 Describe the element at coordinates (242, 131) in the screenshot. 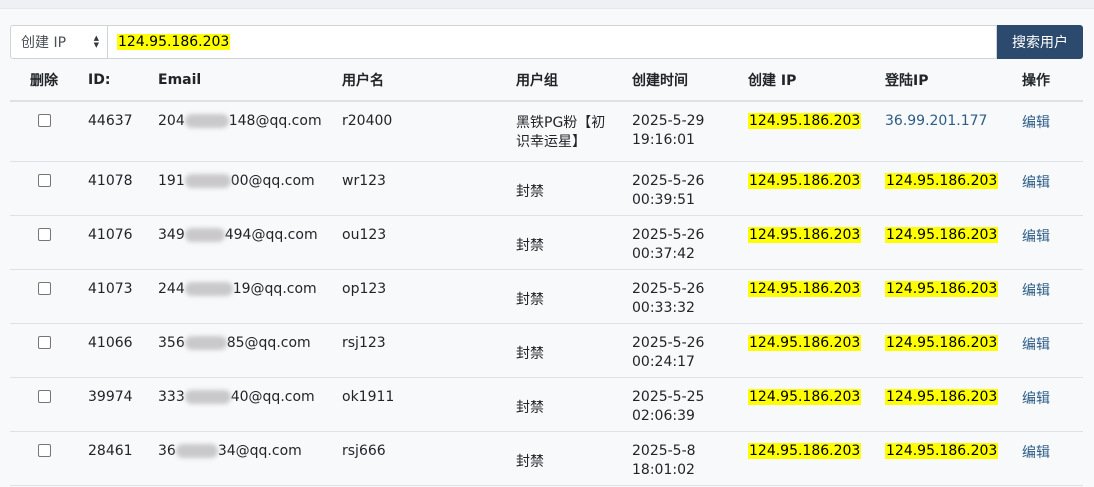

I see `email-cell: 204 148@qq.com` at that location.